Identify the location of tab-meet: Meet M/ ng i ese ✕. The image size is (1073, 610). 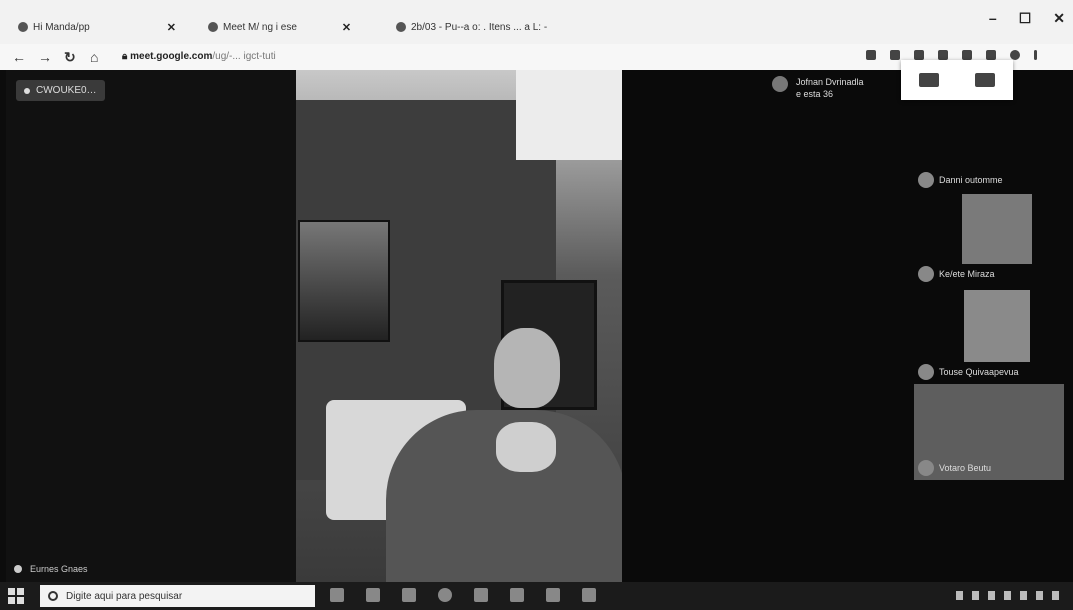
(279, 27).